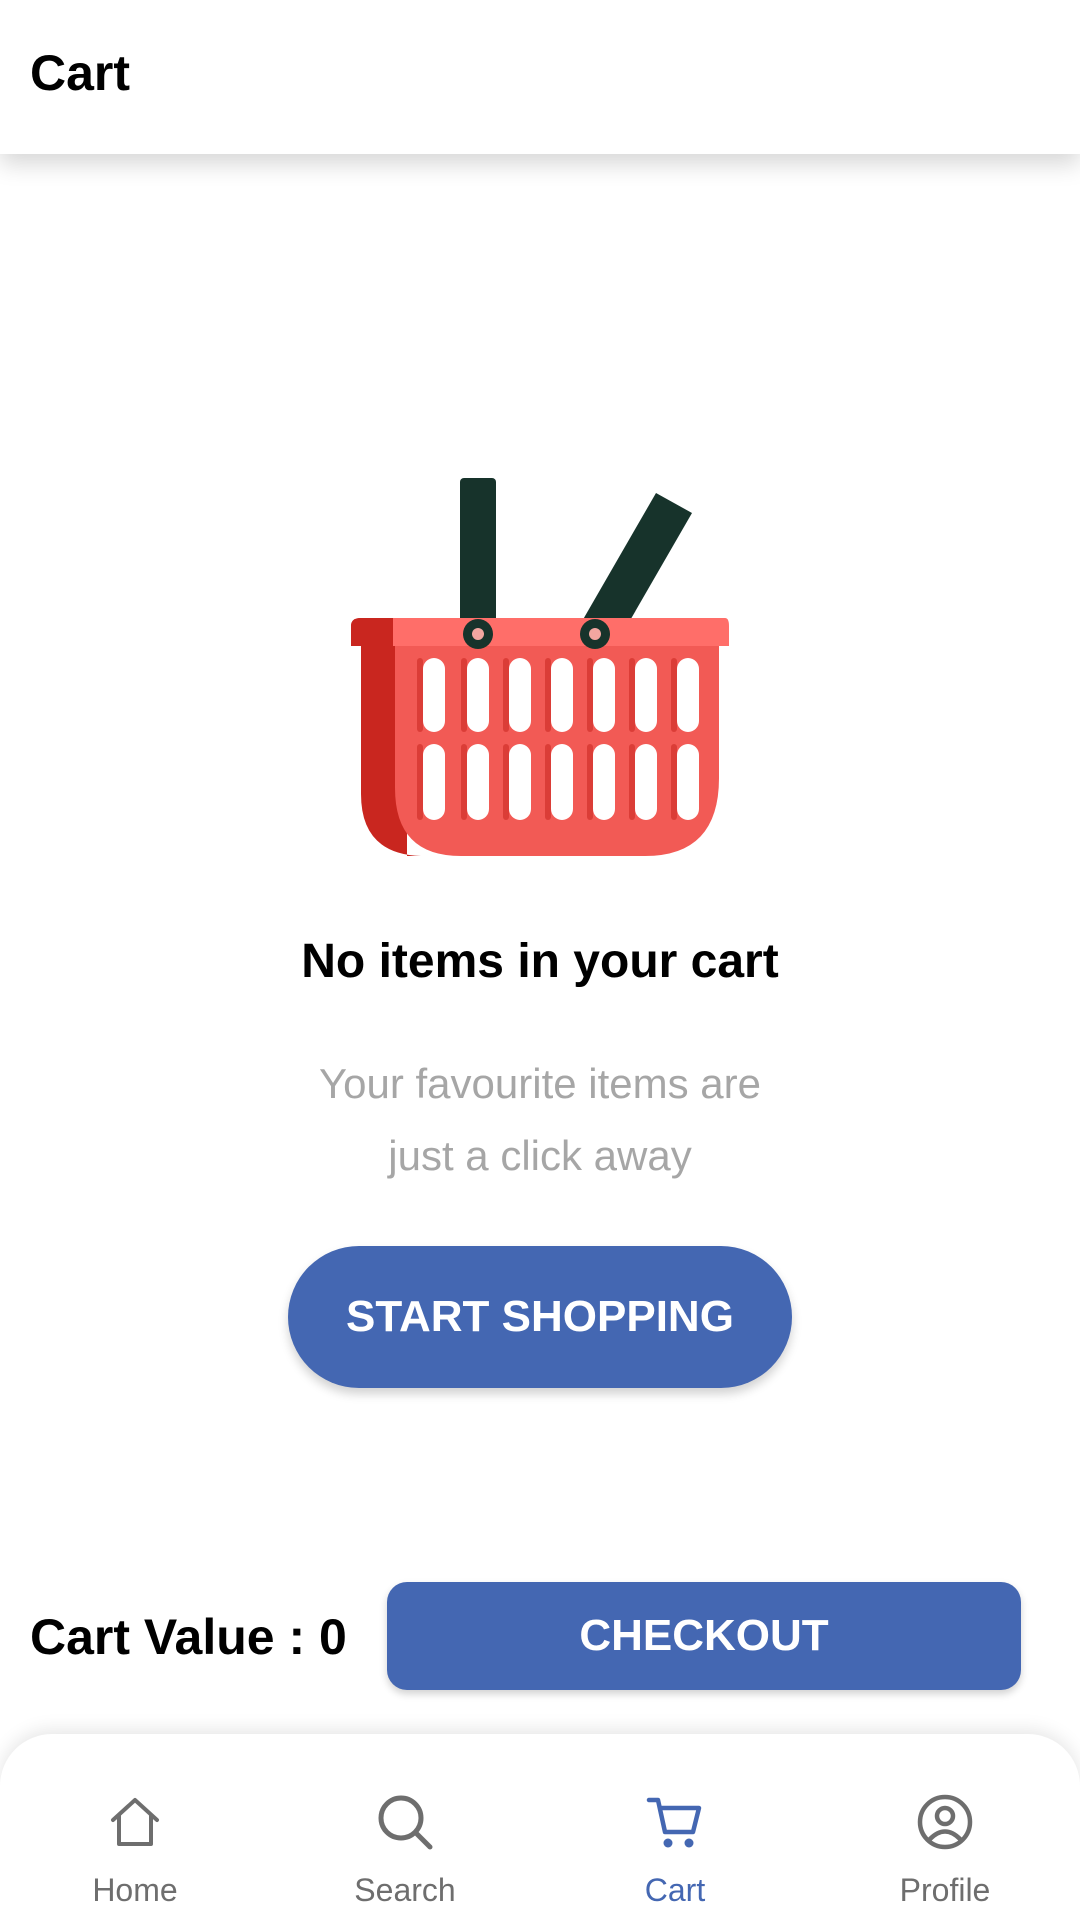  I want to click on nav-item-cart: Cart, so click(675, 1827).